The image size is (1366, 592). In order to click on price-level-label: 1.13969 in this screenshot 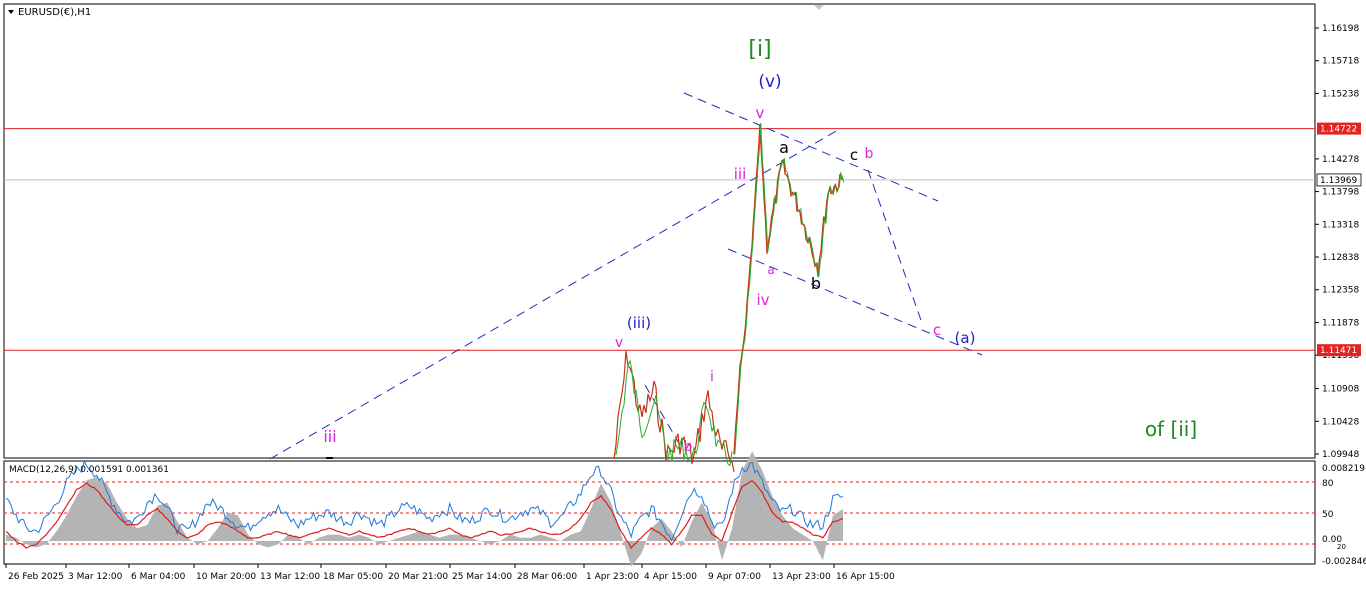, I will do `click(1338, 181)`.